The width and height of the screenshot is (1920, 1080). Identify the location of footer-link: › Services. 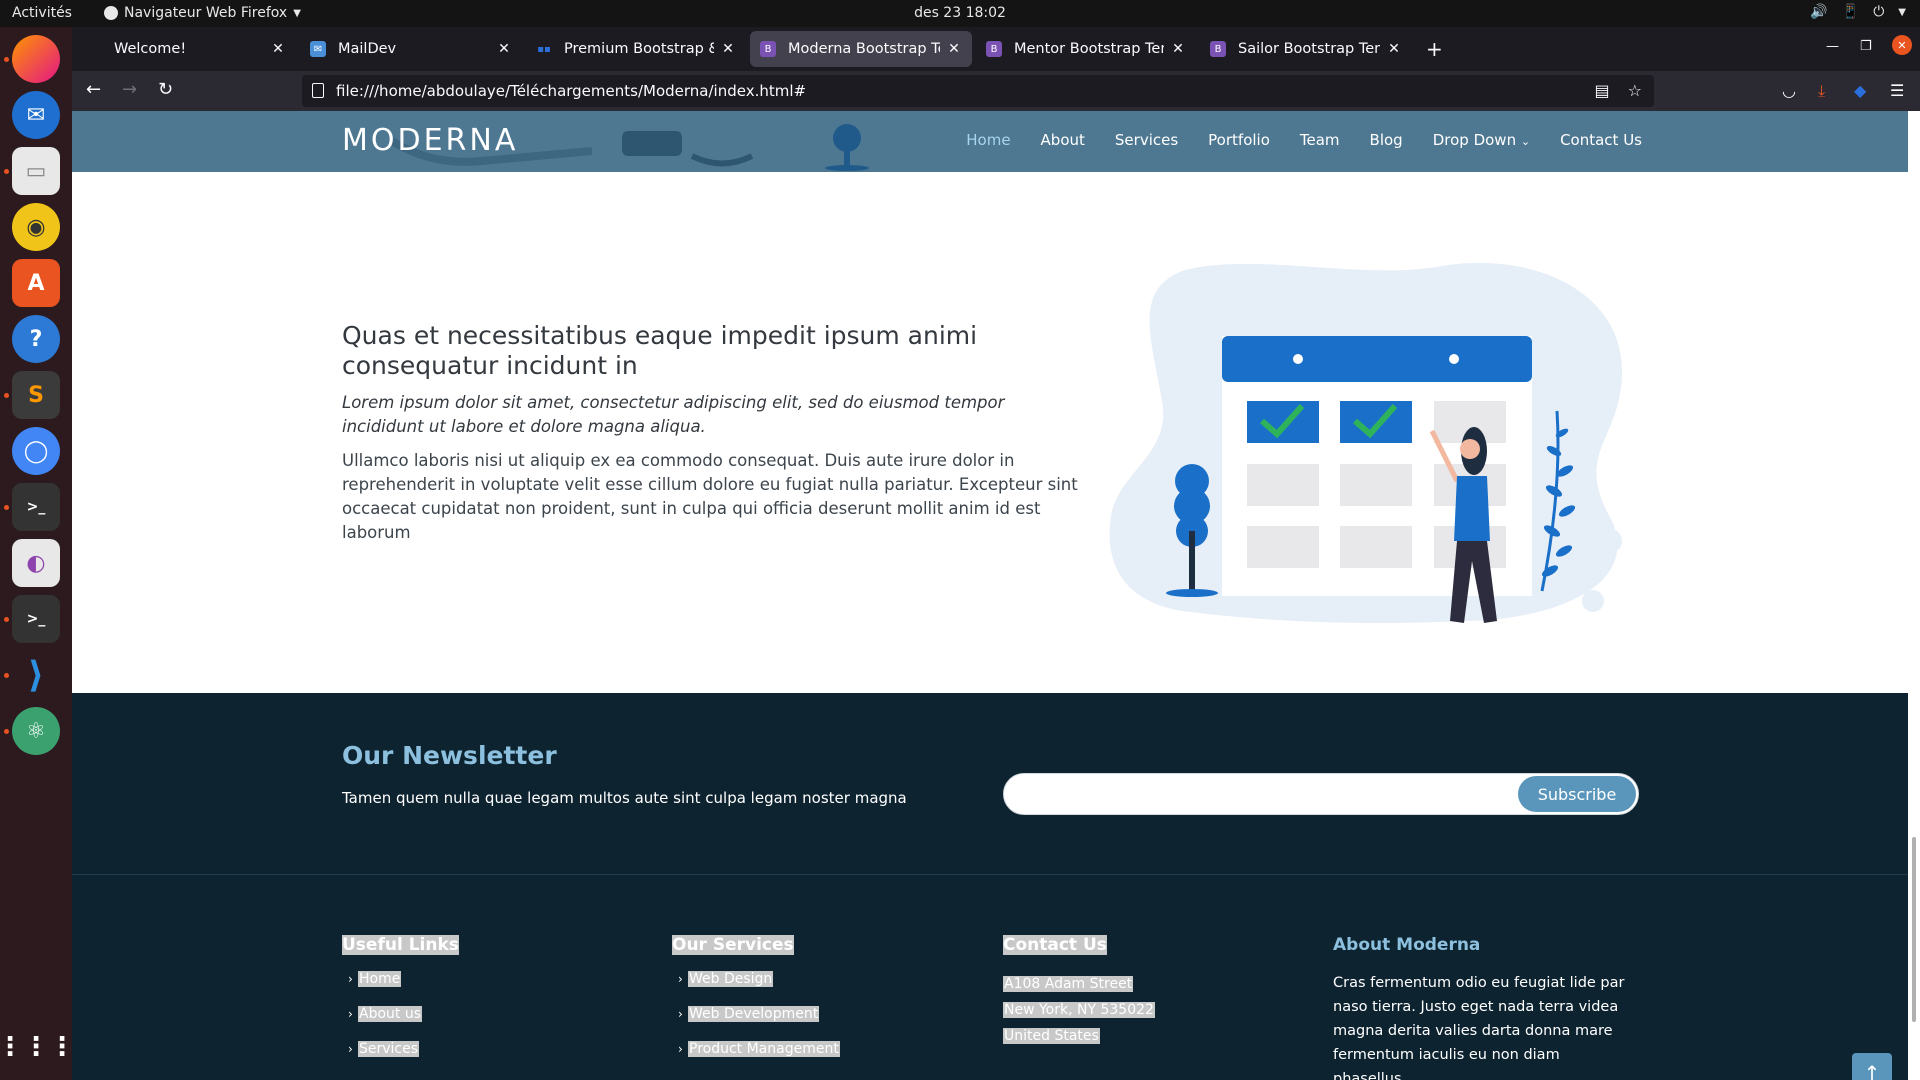
(400, 1049).